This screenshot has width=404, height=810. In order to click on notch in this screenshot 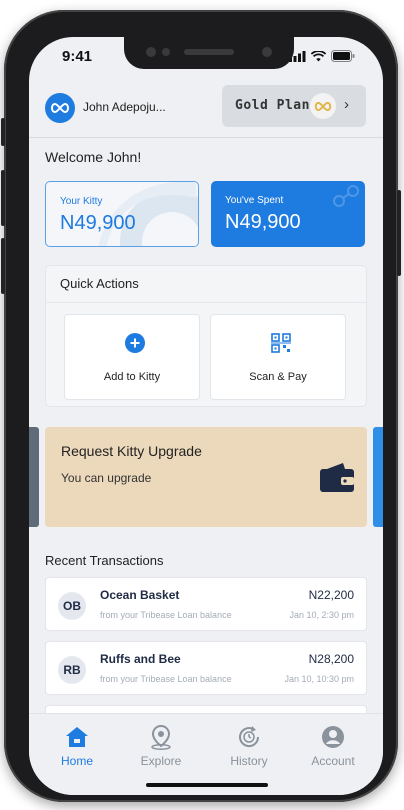, I will do `click(209, 53)`.